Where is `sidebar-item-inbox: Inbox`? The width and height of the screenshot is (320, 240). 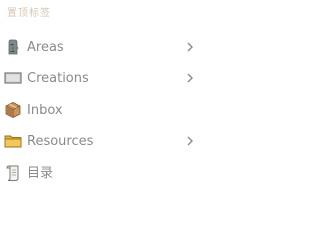 sidebar-item-inbox: Inbox is located at coordinates (100, 110).